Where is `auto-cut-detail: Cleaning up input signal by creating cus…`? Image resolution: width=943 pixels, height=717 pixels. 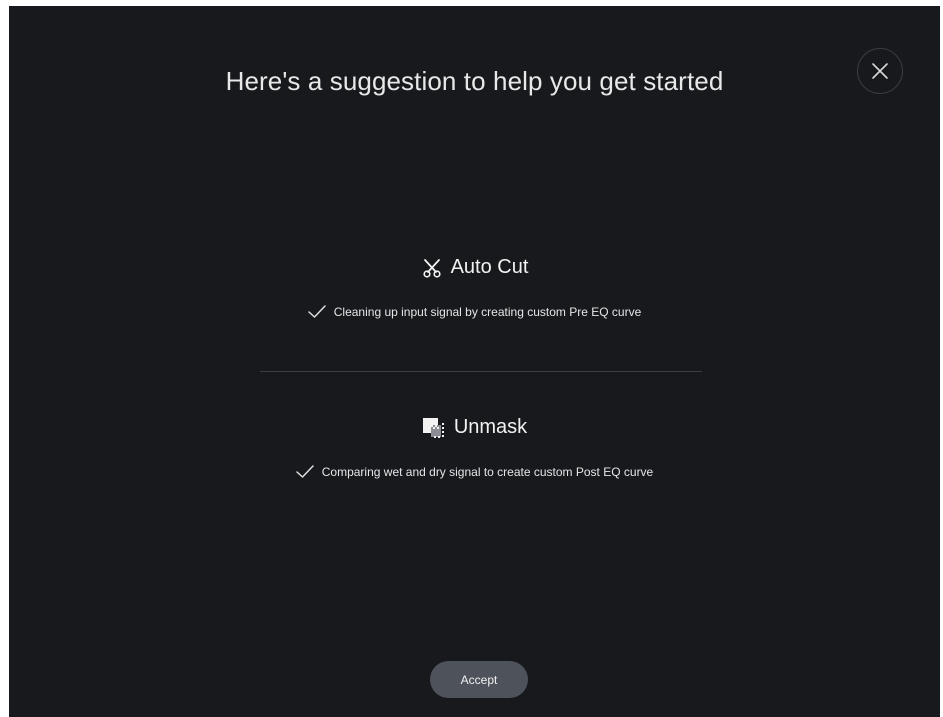
auto-cut-detail: Cleaning up input signal by creating cus… is located at coordinates (487, 312).